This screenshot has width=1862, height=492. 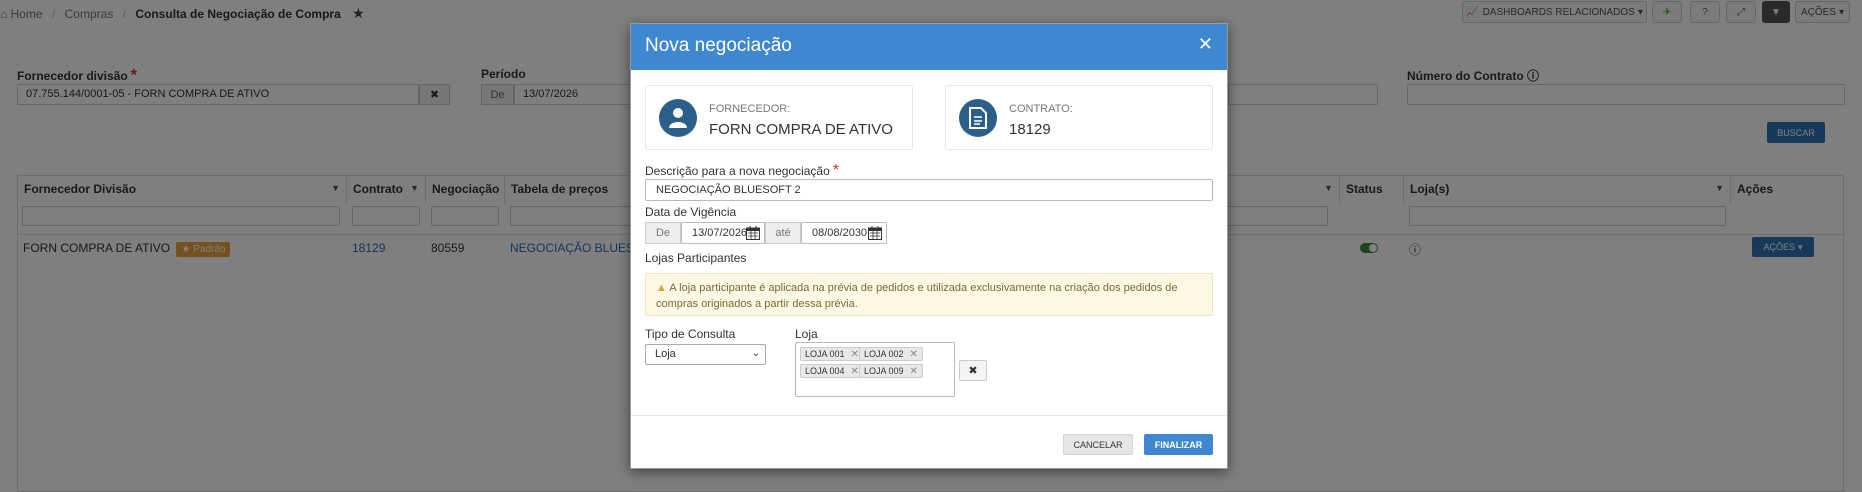 I want to click on tipo-consulta-label: Tipo de Consulta, so click(x=690, y=334).